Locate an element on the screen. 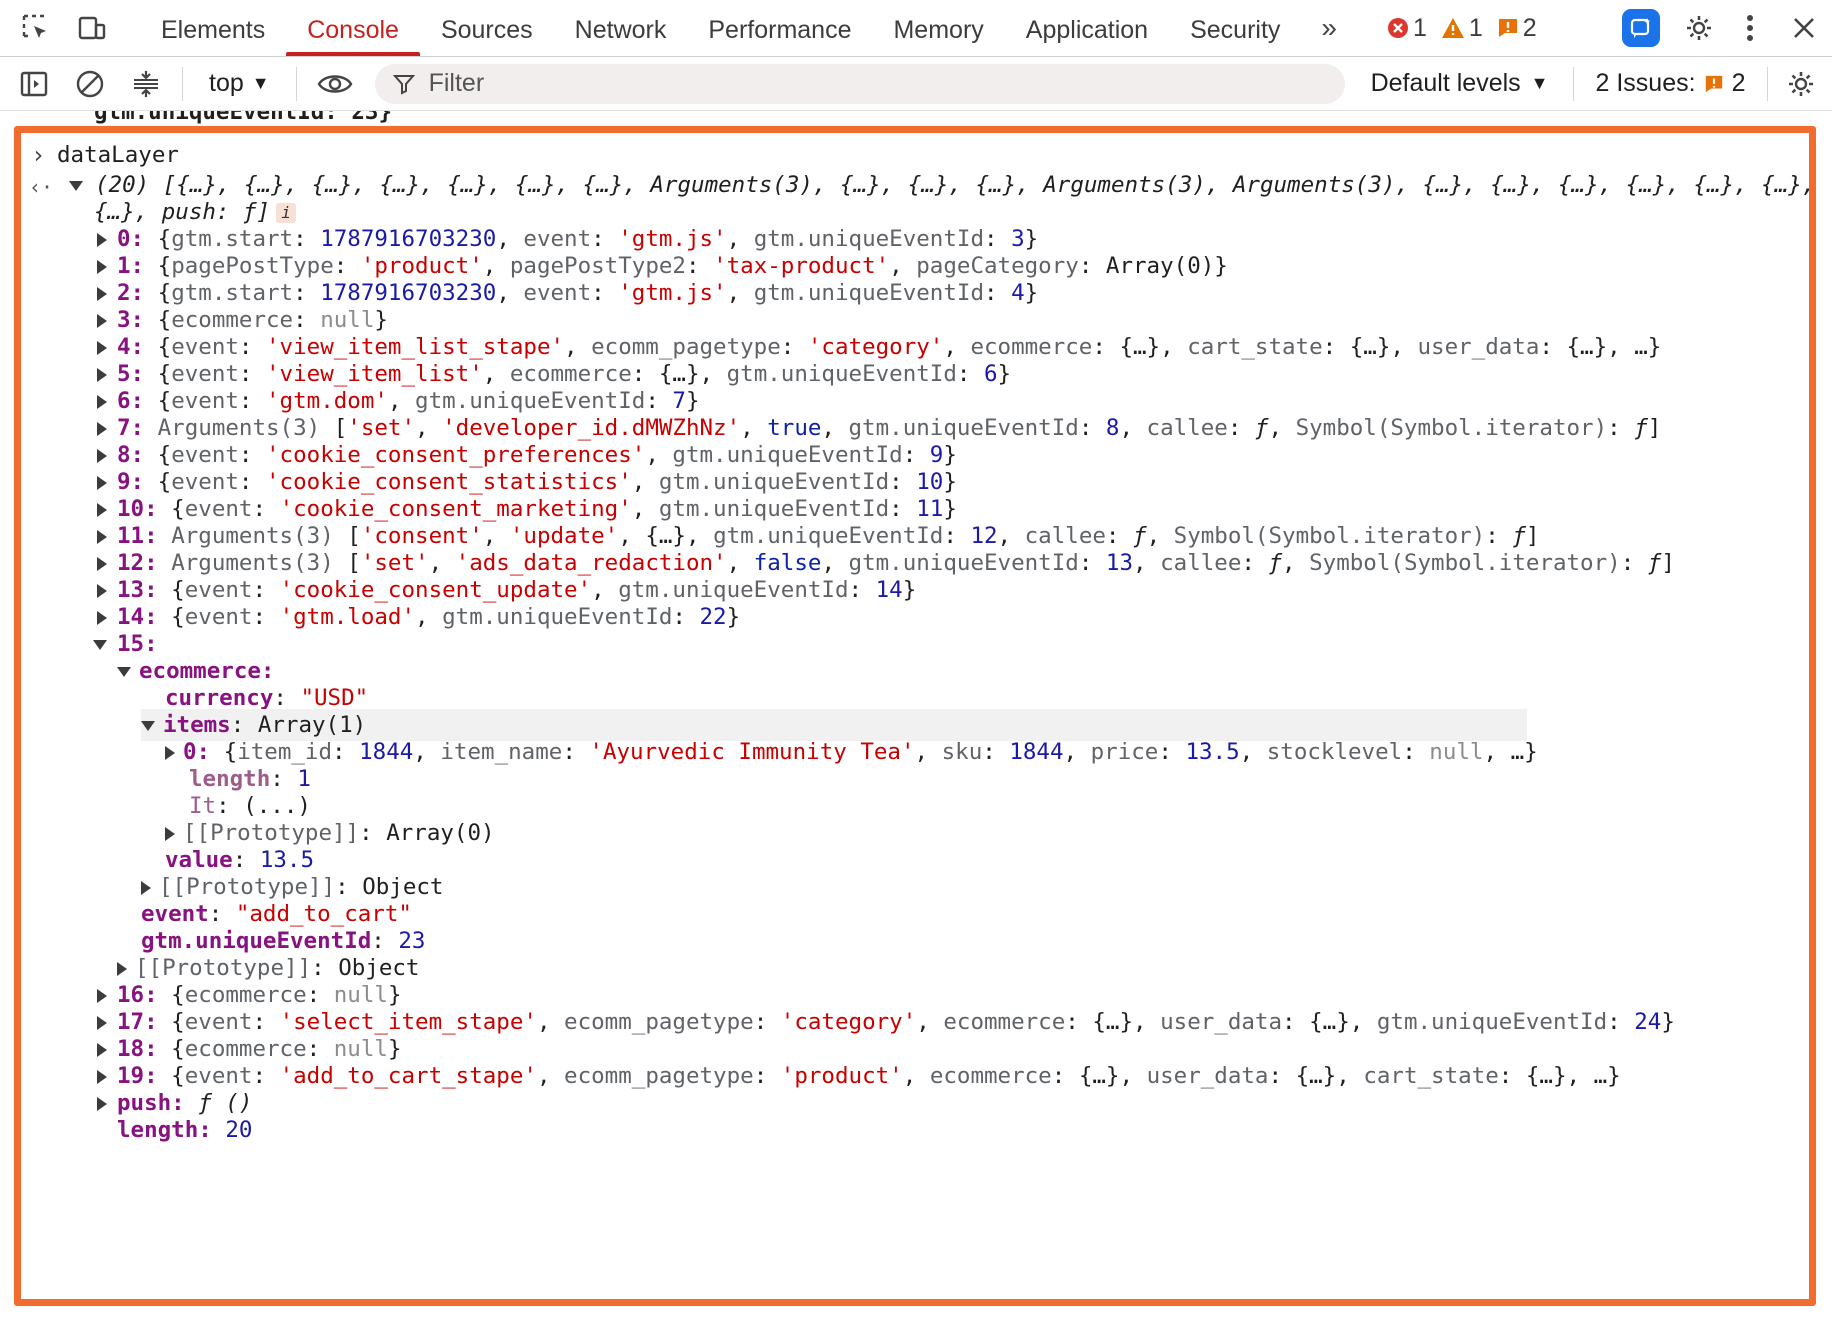  error-icon is located at coordinates (1397, 28).